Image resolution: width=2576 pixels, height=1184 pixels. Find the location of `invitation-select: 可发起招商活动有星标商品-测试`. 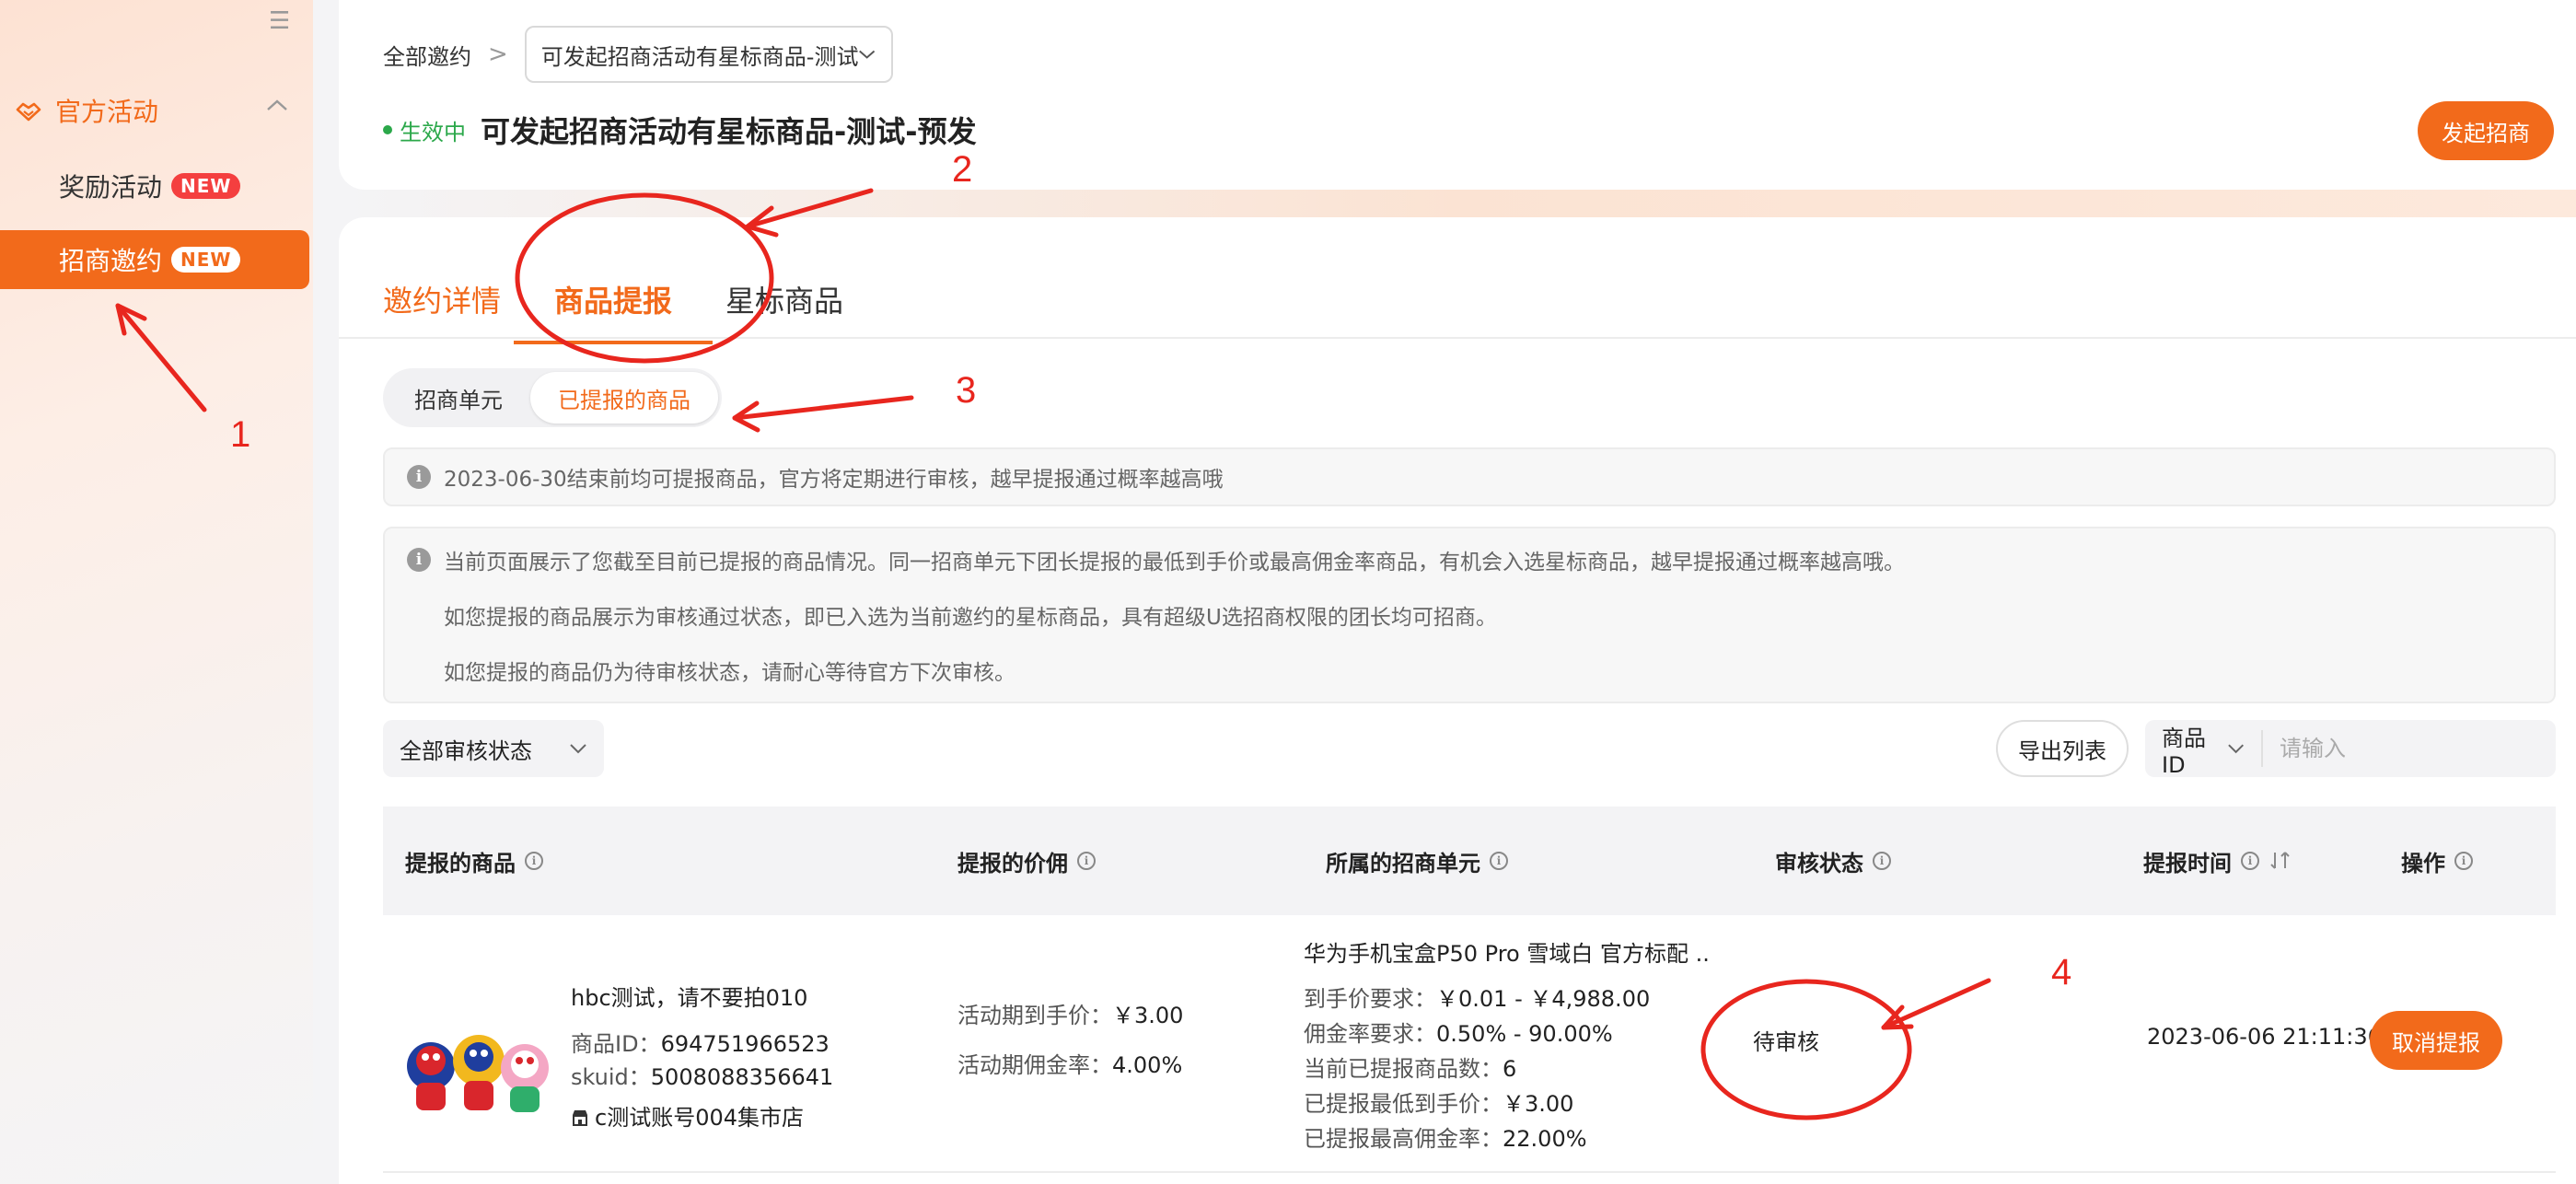

invitation-select: 可发起招商活动有星标商品-测试 is located at coordinates (708, 55).